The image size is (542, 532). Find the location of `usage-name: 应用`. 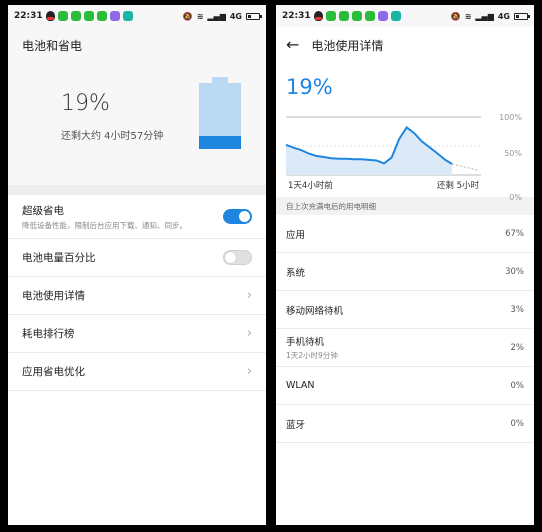

usage-name: 应用 is located at coordinates (296, 235).